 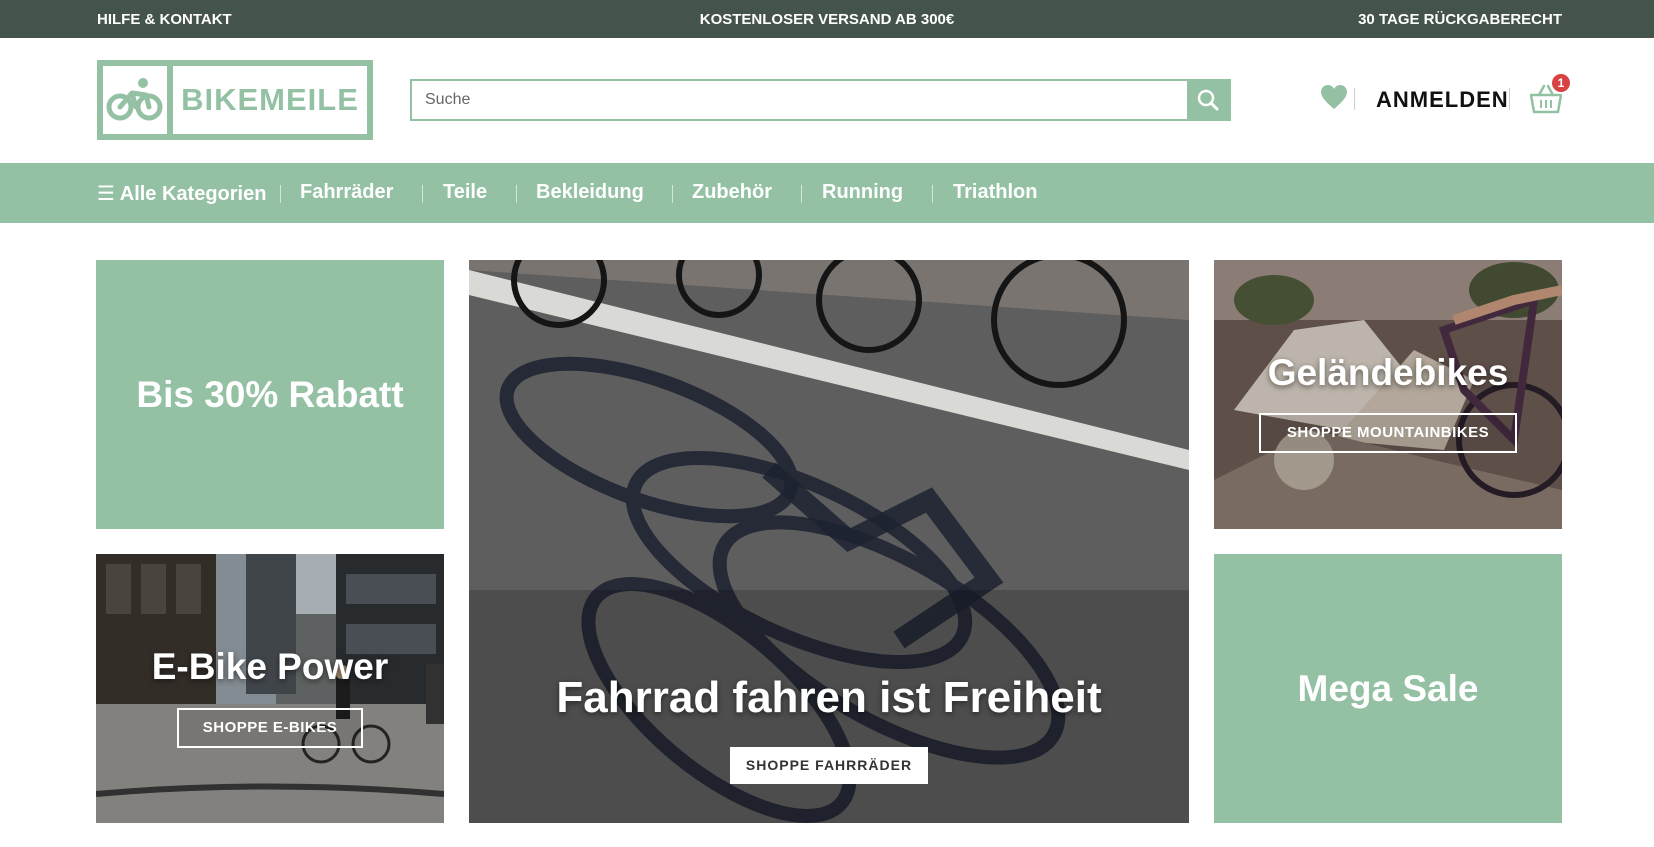 I want to click on cart-count-badge: 1, so click(x=1561, y=83).